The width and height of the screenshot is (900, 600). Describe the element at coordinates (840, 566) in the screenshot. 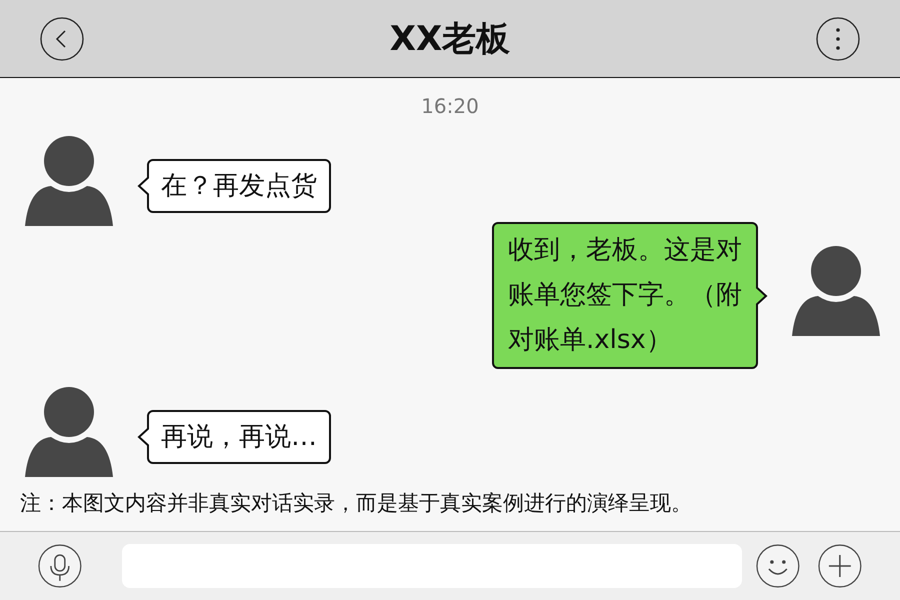

I see `plus-icon` at that location.